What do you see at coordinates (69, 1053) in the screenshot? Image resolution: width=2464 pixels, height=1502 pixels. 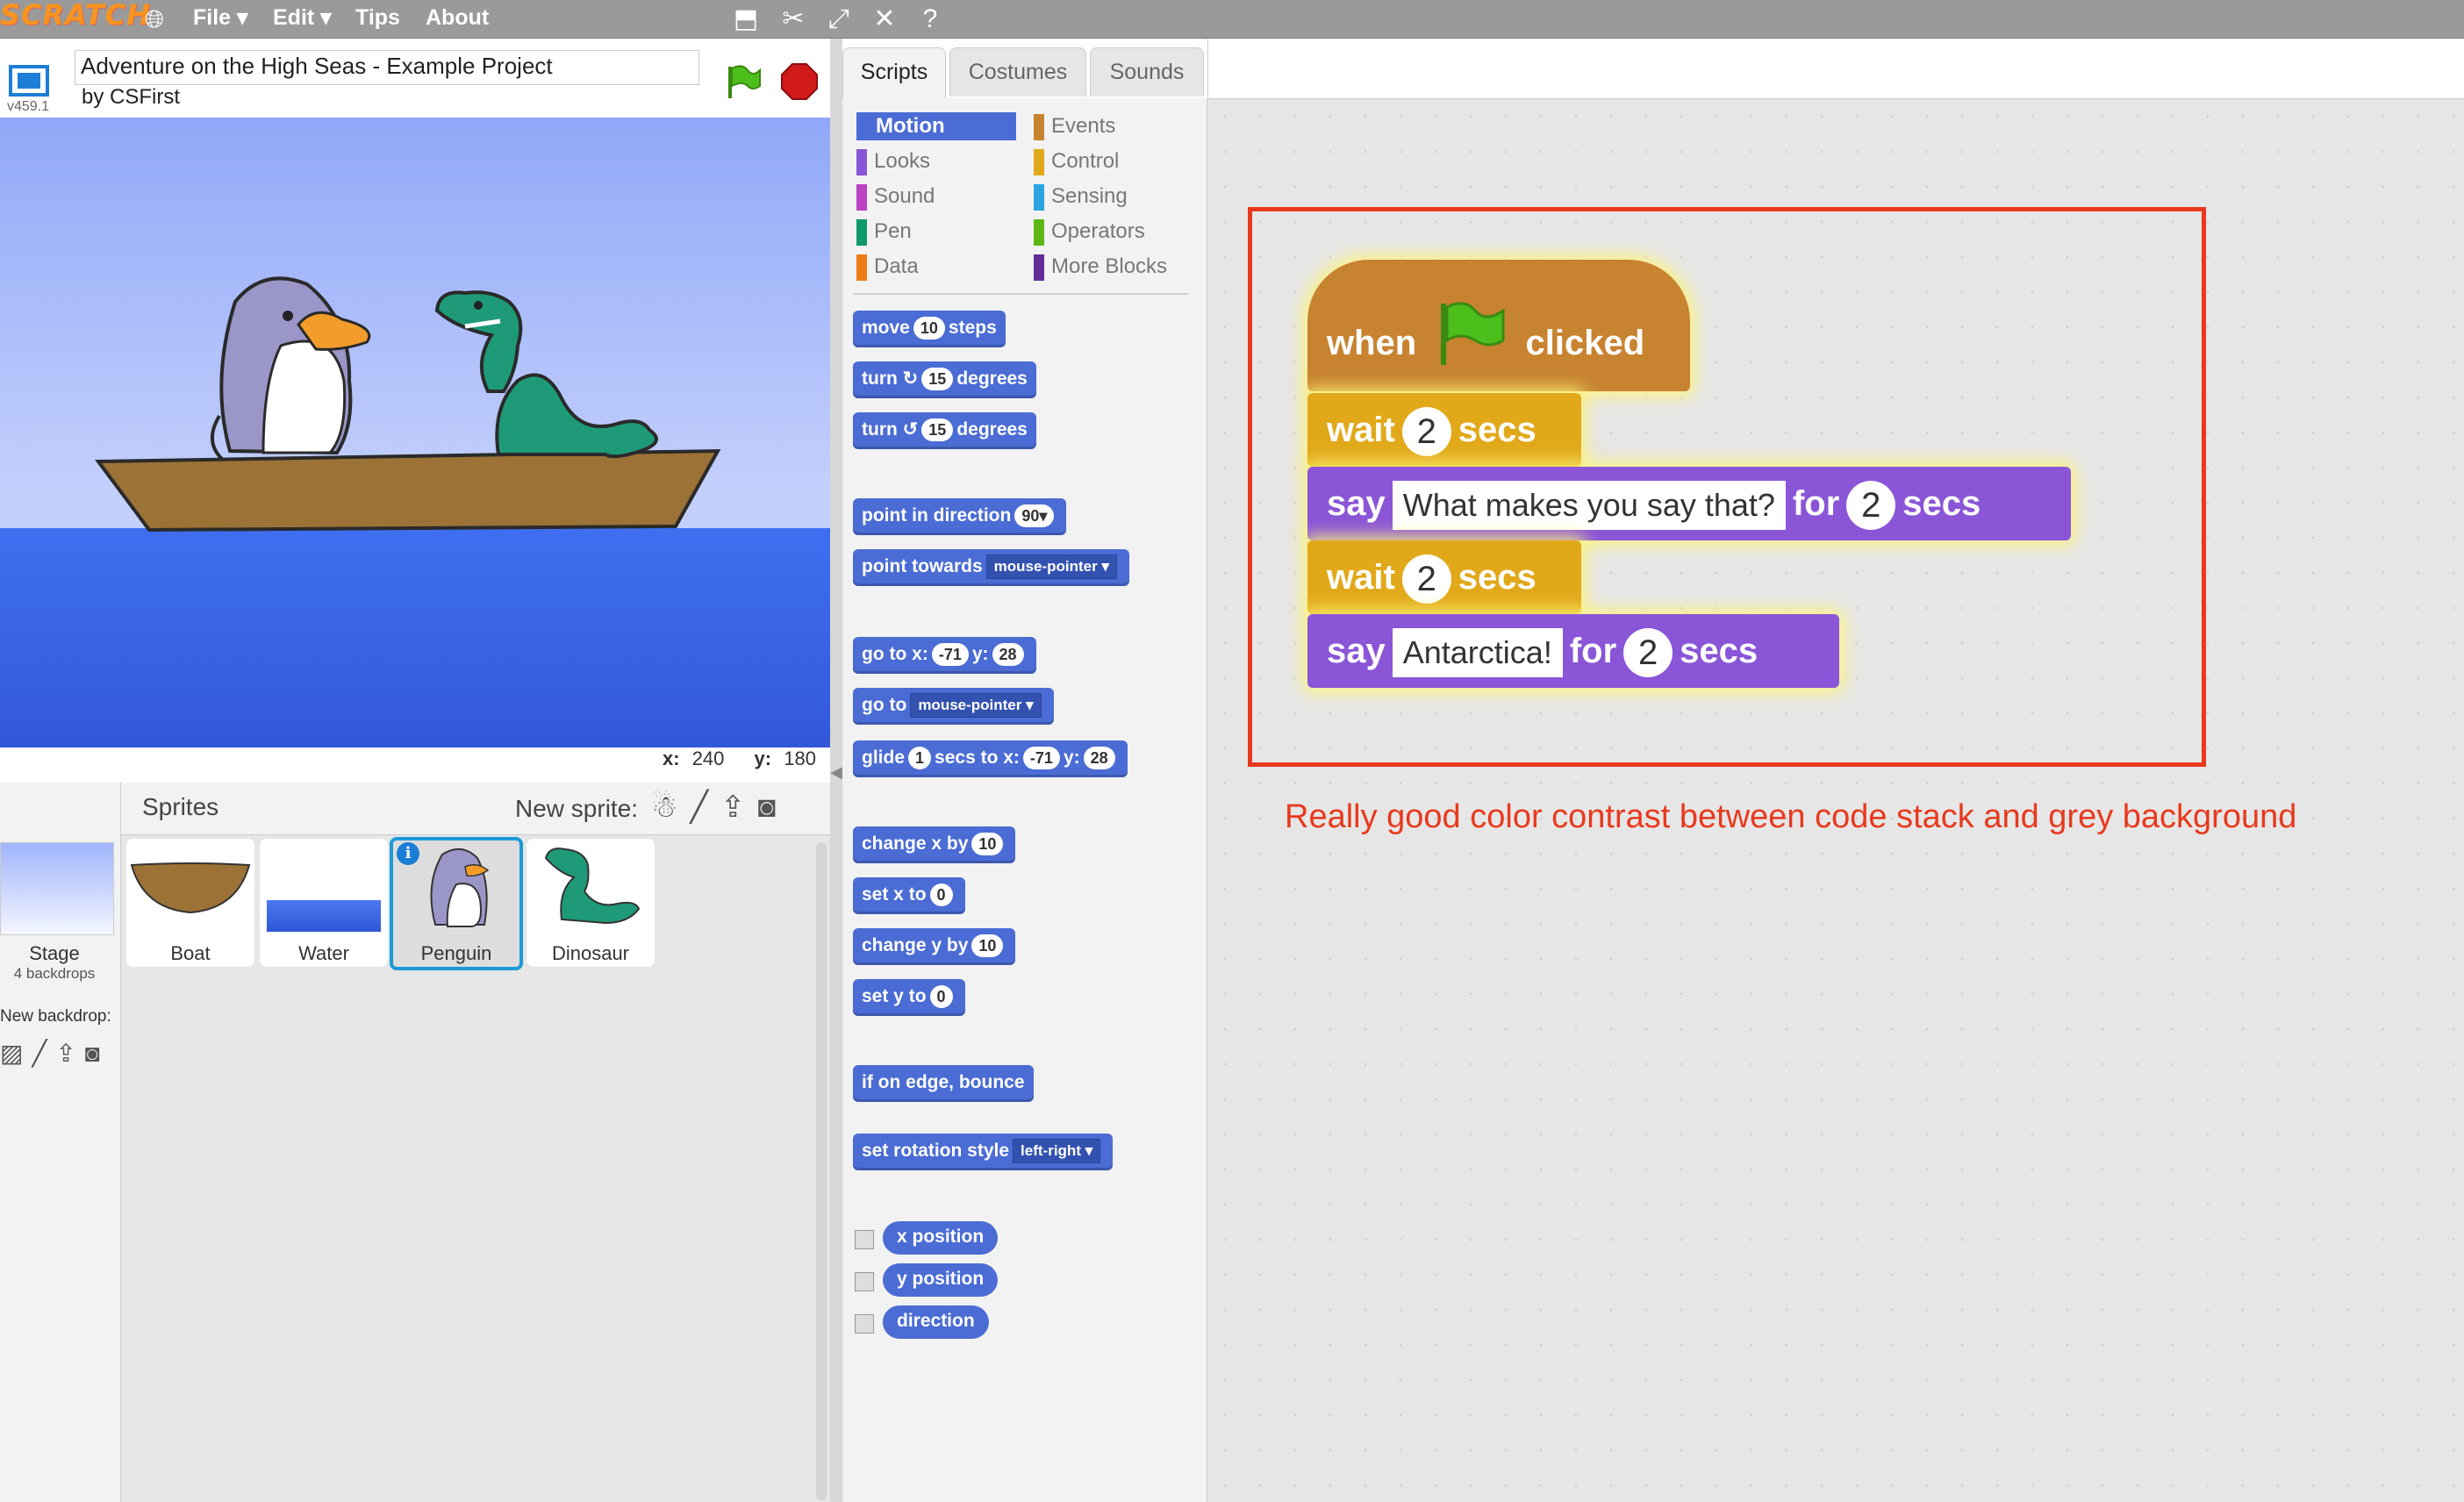 I see `upload-backdrop-icon: ⇪` at bounding box center [69, 1053].